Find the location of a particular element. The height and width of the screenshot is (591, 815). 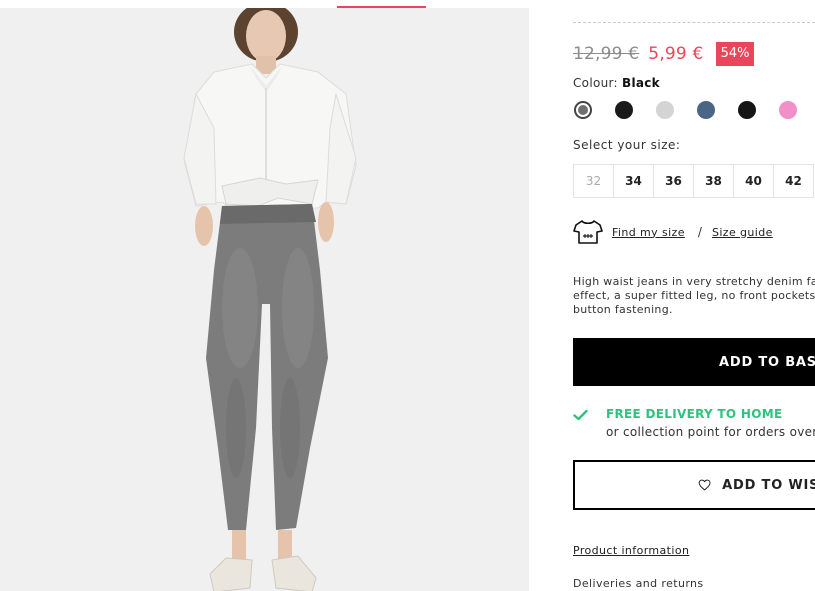

discount-badge: 54% is located at coordinates (735, 54).